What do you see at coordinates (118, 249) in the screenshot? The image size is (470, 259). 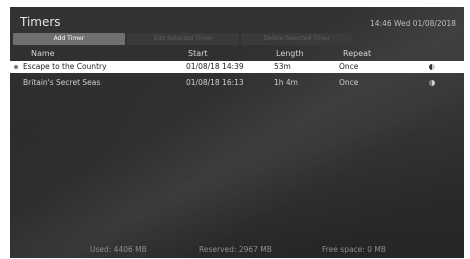 I see `used-space: Used: 4406 MB` at bounding box center [118, 249].